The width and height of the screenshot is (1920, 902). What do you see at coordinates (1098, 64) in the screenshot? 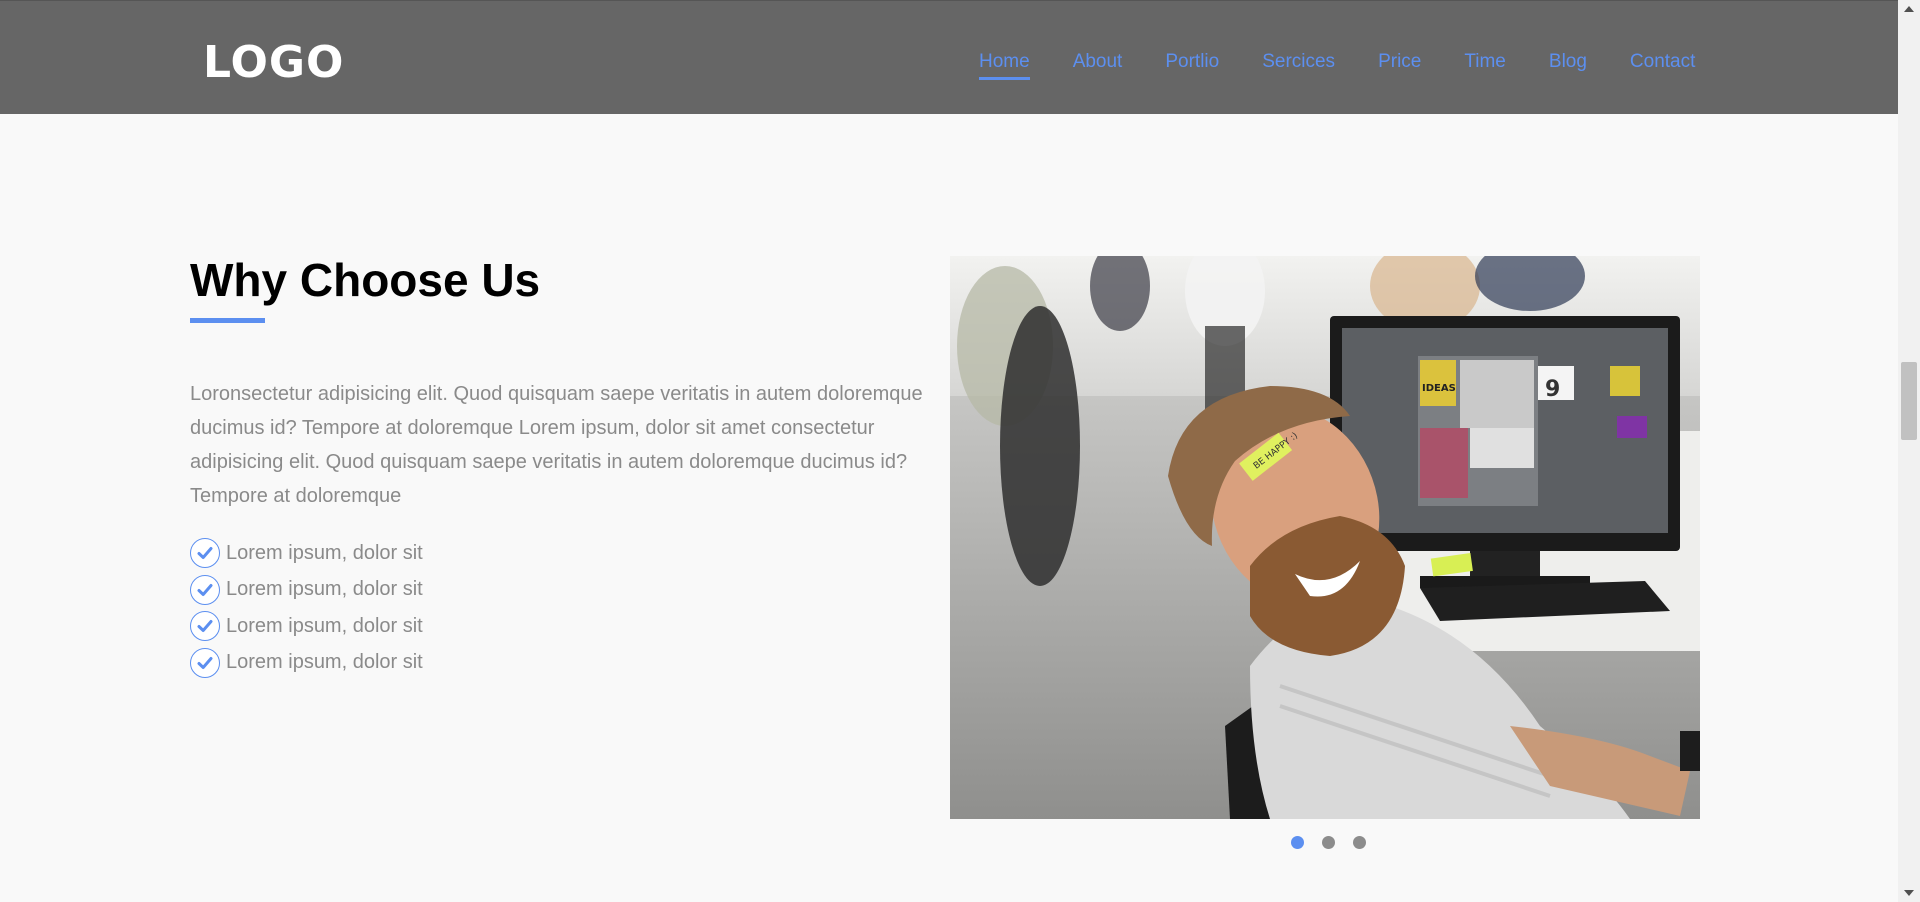
I see `nav-about: About` at bounding box center [1098, 64].